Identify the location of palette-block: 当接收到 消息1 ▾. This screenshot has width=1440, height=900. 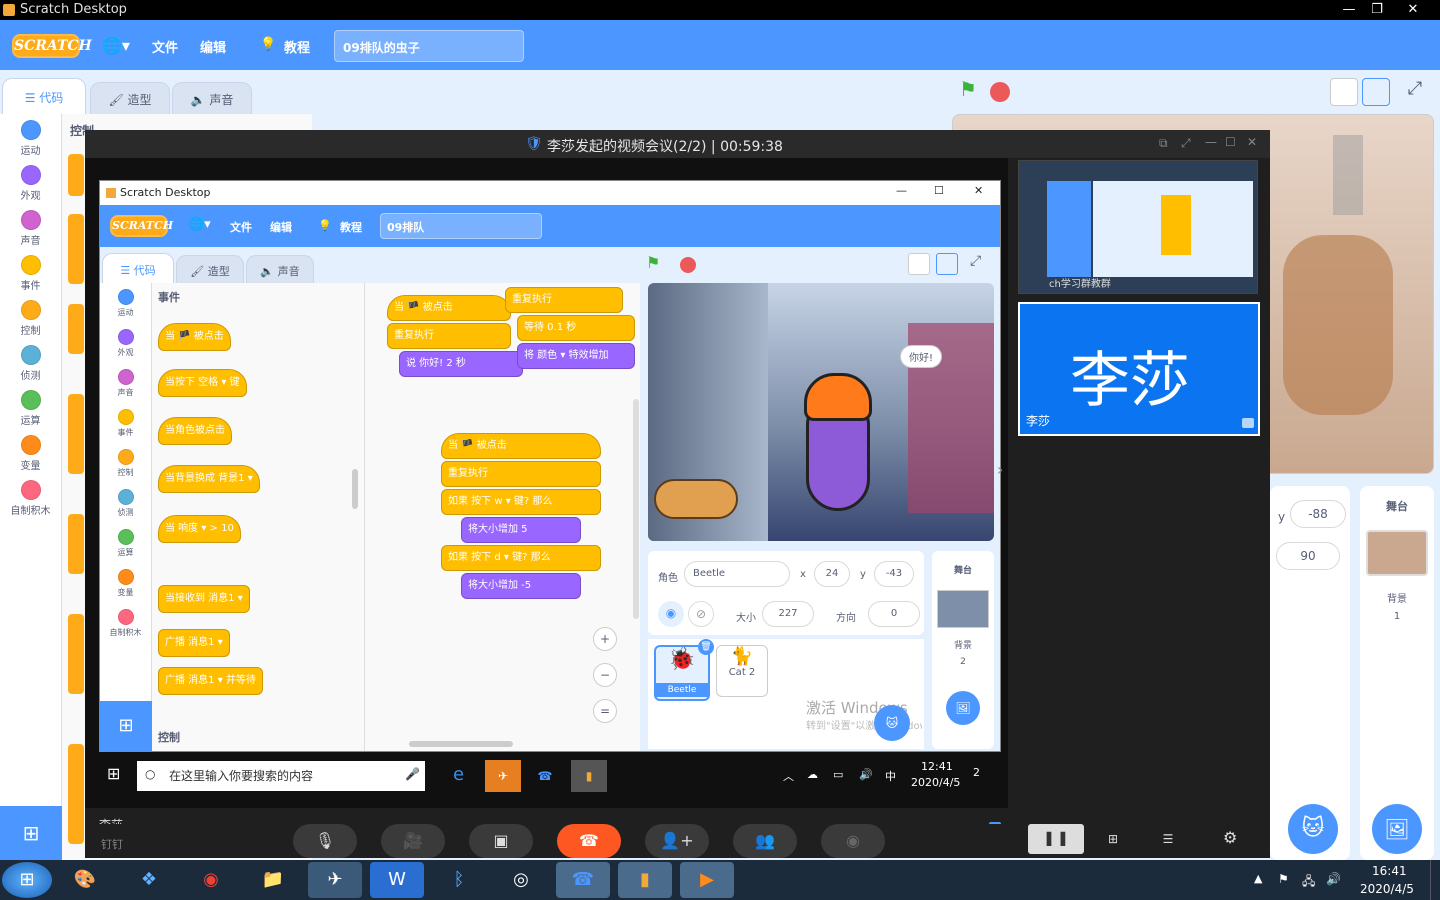
(204, 599).